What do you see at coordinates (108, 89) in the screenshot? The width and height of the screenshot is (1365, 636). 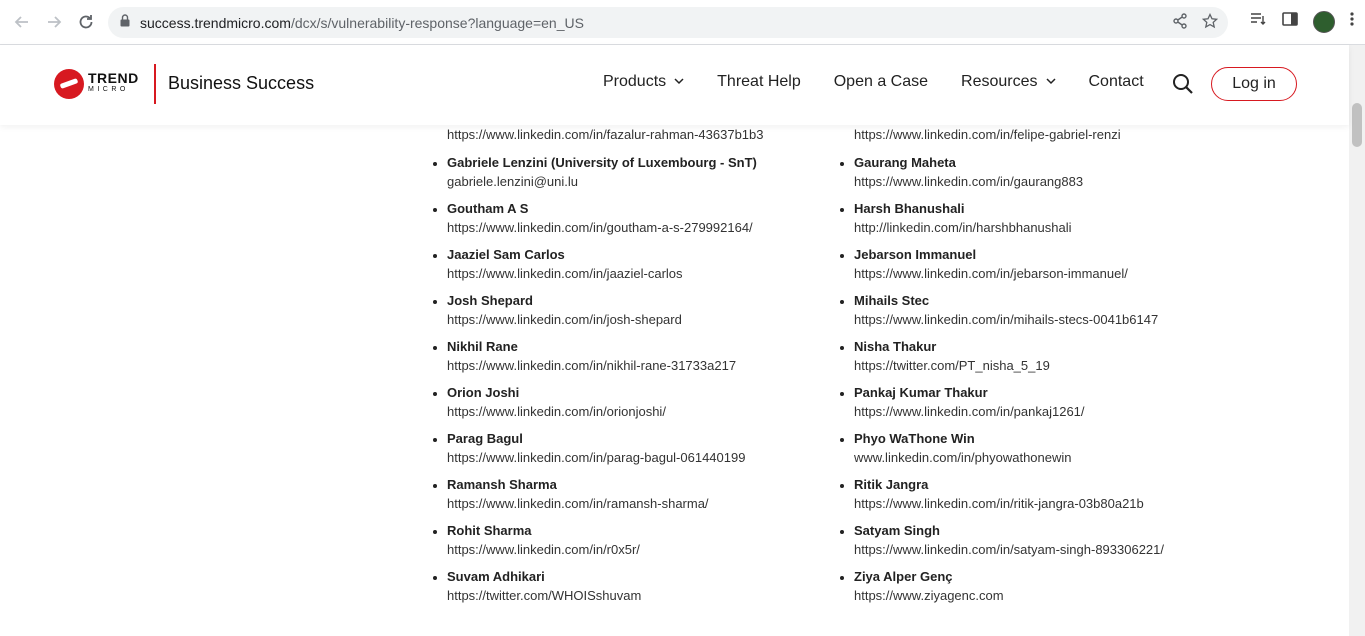 I see `logo-micro-text: MICRO` at bounding box center [108, 89].